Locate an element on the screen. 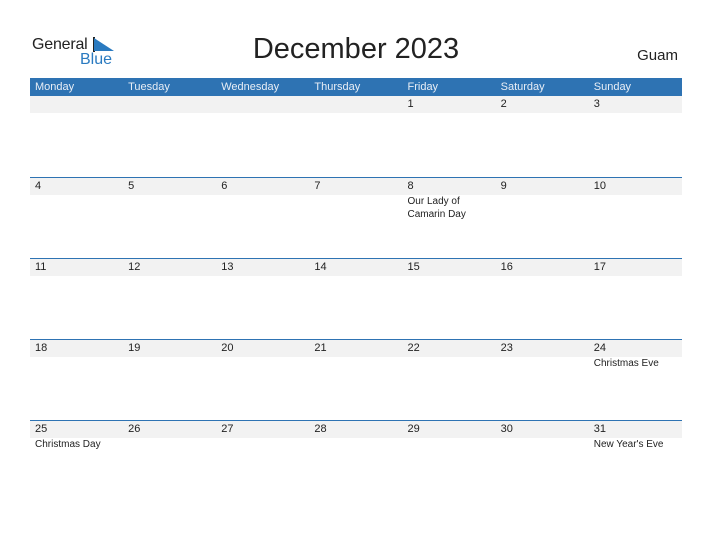  day-cell: 14 is located at coordinates (355, 299).